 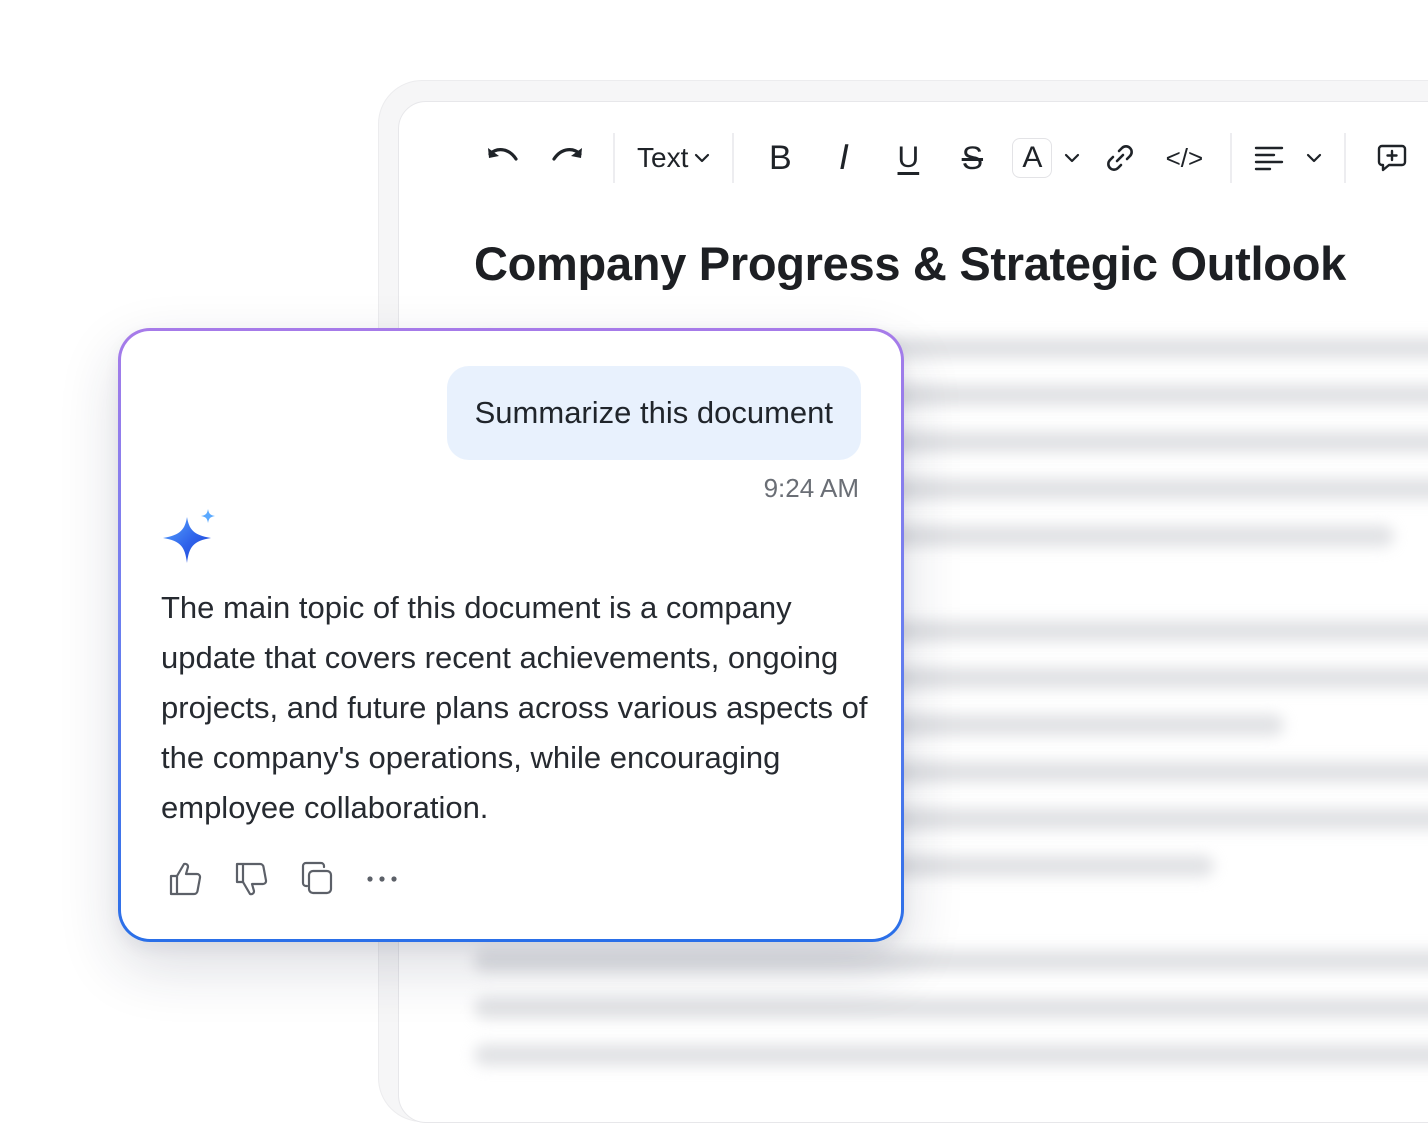 I want to click on link-icon, so click(x=1120, y=158).